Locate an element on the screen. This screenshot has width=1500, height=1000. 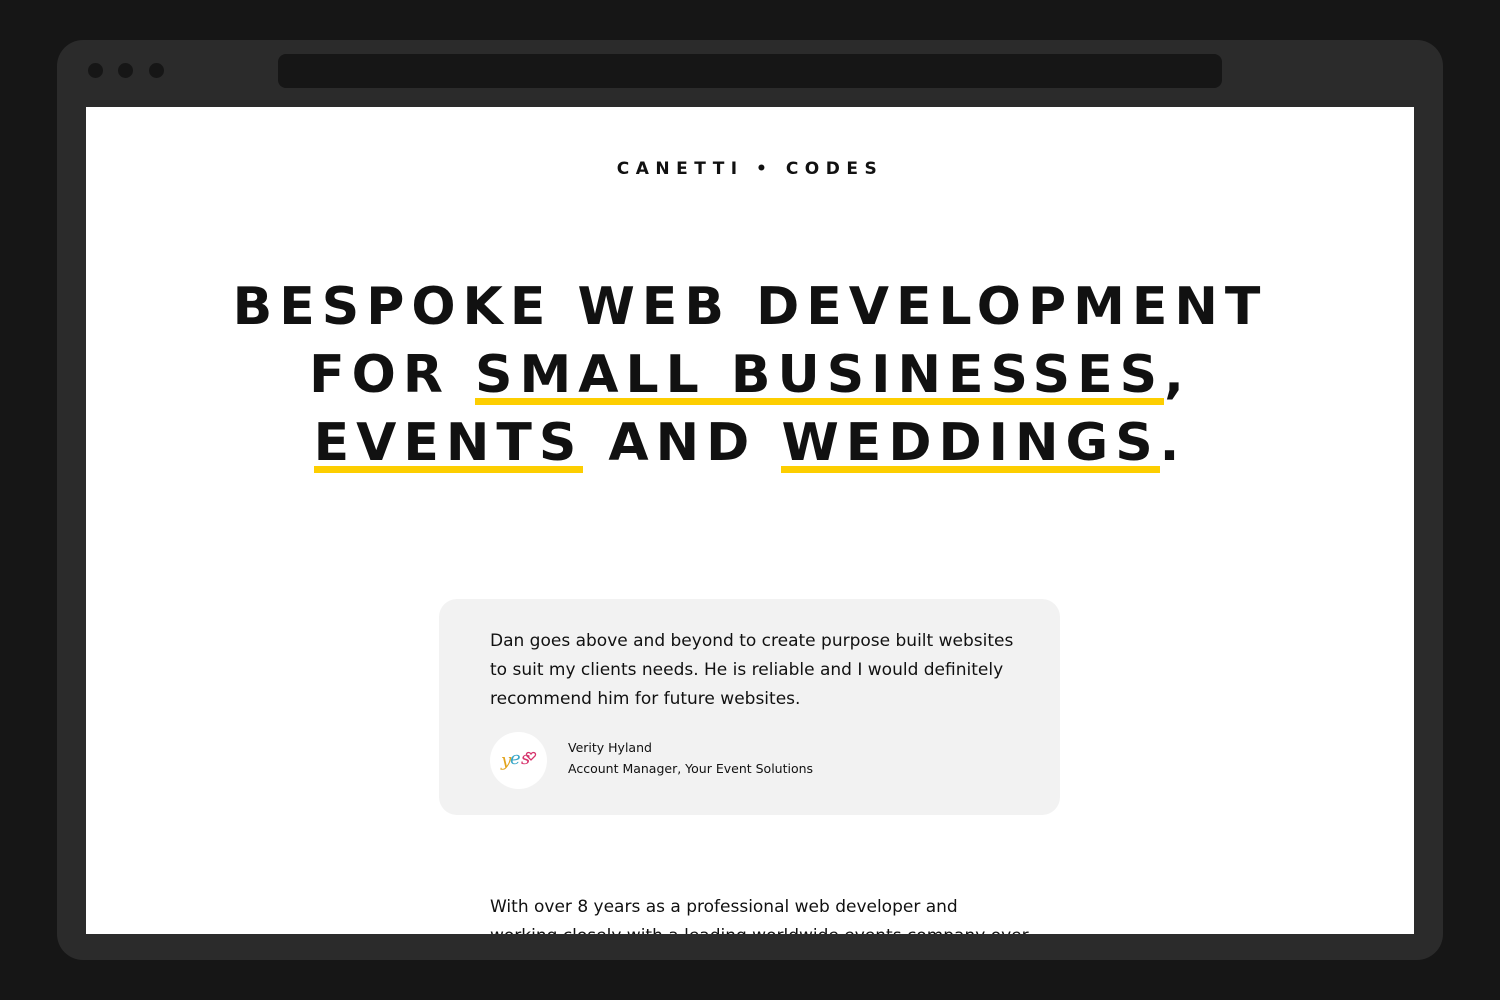
hero-highlight-events: EVENTS is located at coordinates (448, 443).